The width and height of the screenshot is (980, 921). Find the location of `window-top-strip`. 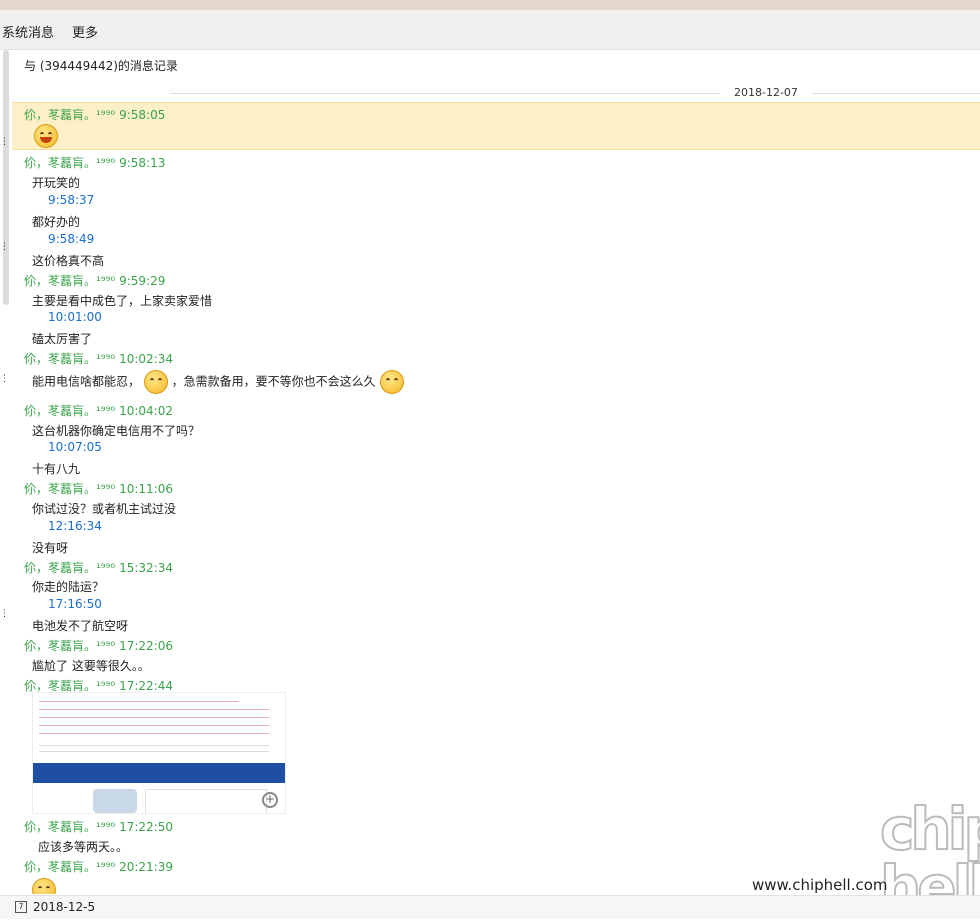

window-top-strip is located at coordinates (490, 5).